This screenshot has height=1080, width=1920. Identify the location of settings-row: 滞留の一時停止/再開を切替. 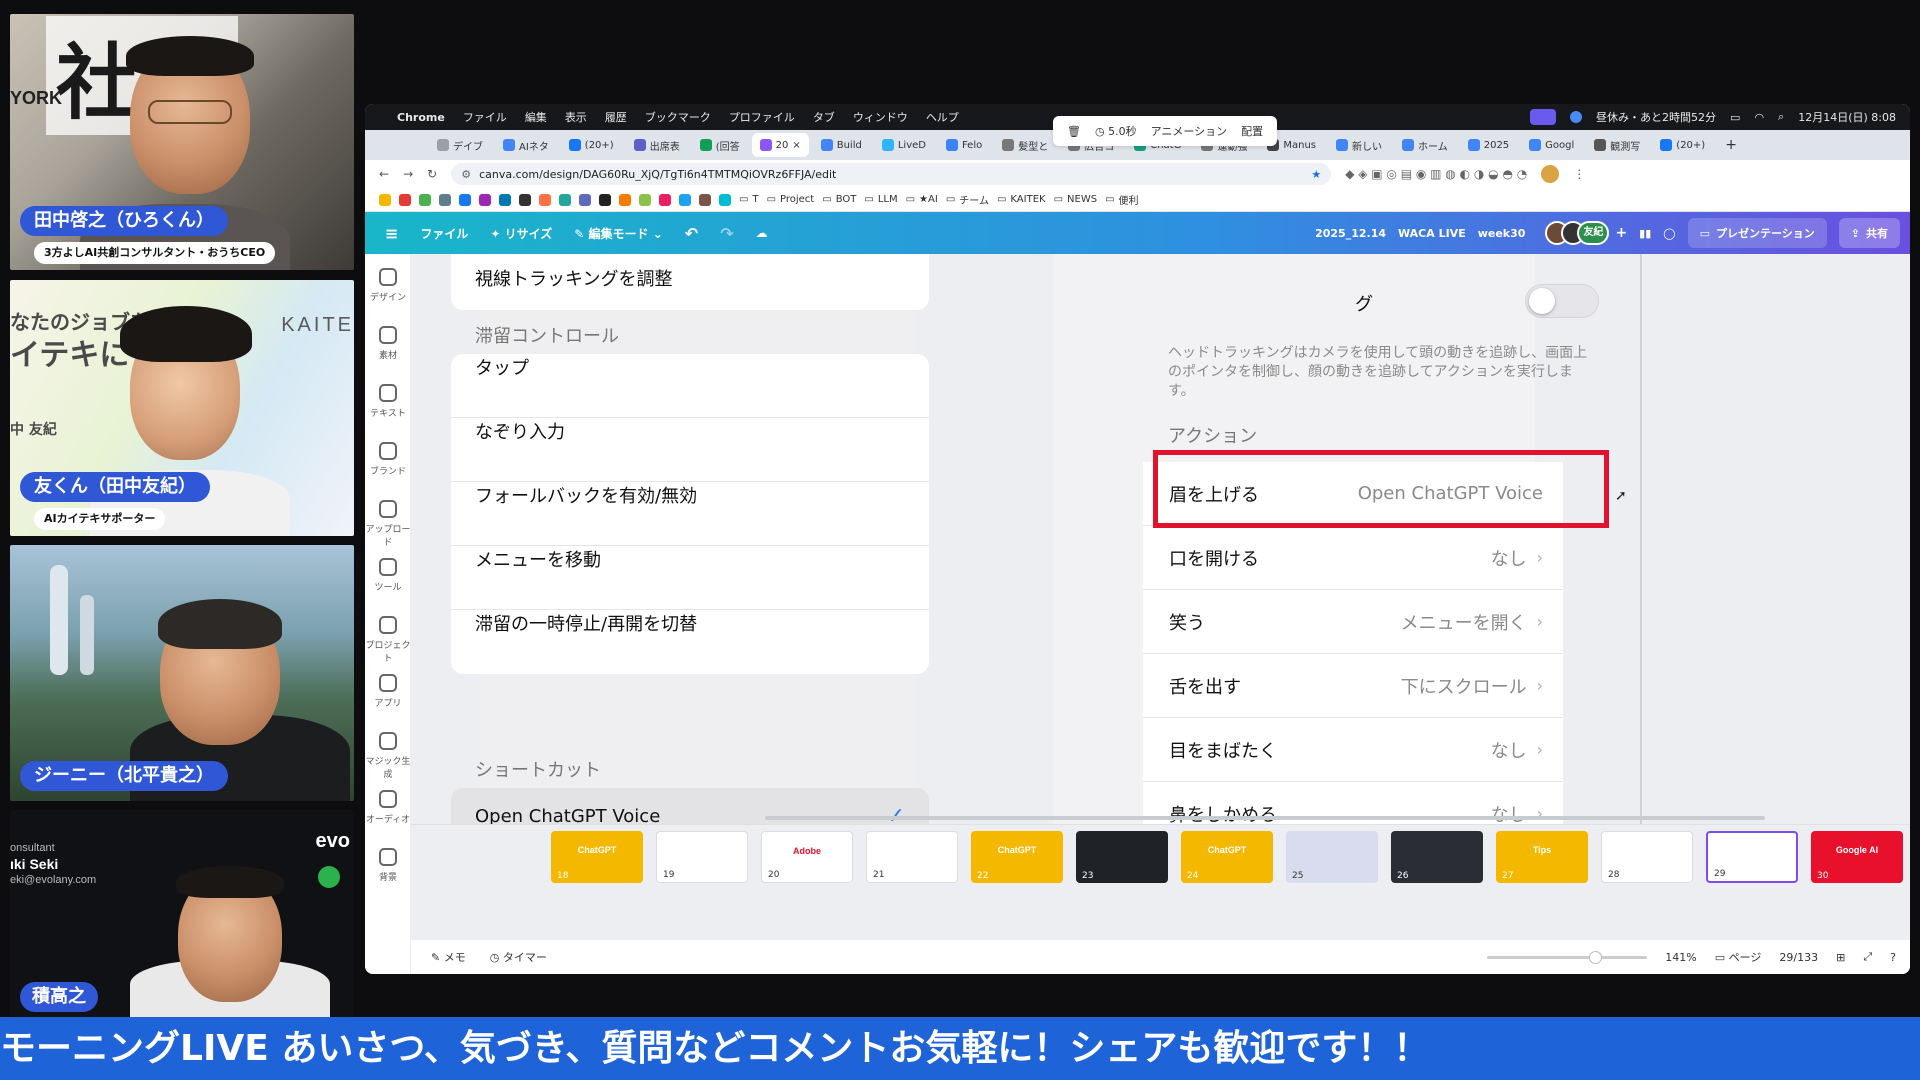
(690, 642).